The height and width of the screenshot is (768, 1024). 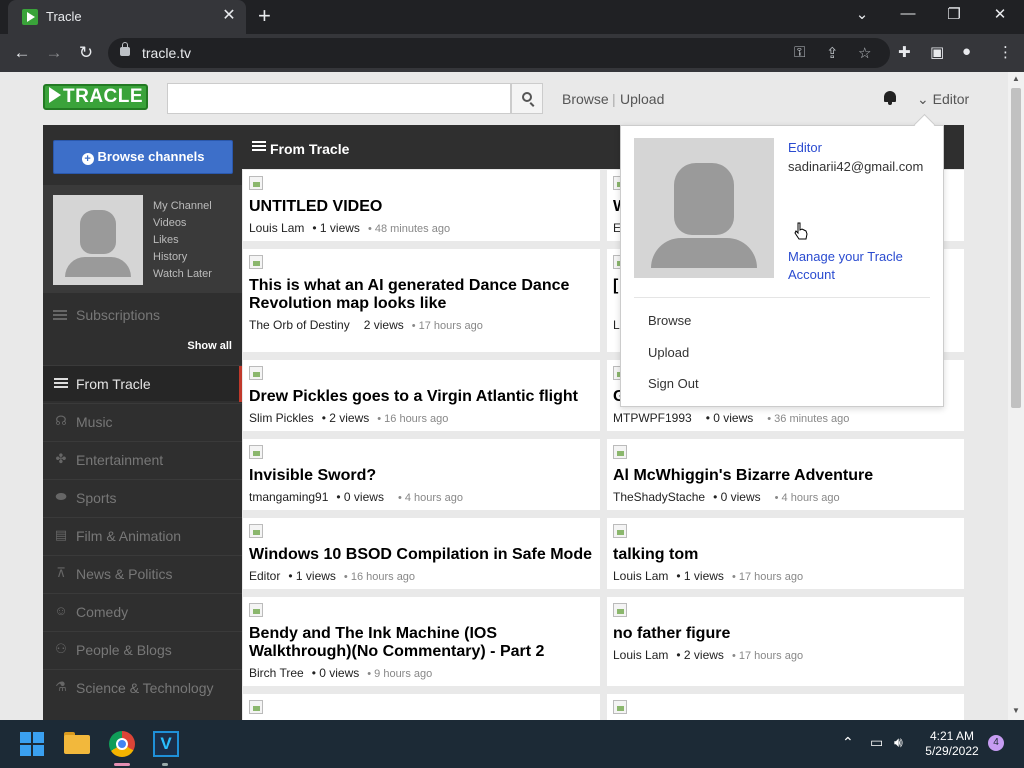 I want to click on browse-channels-button: + Browse channels, so click(x=143, y=157).